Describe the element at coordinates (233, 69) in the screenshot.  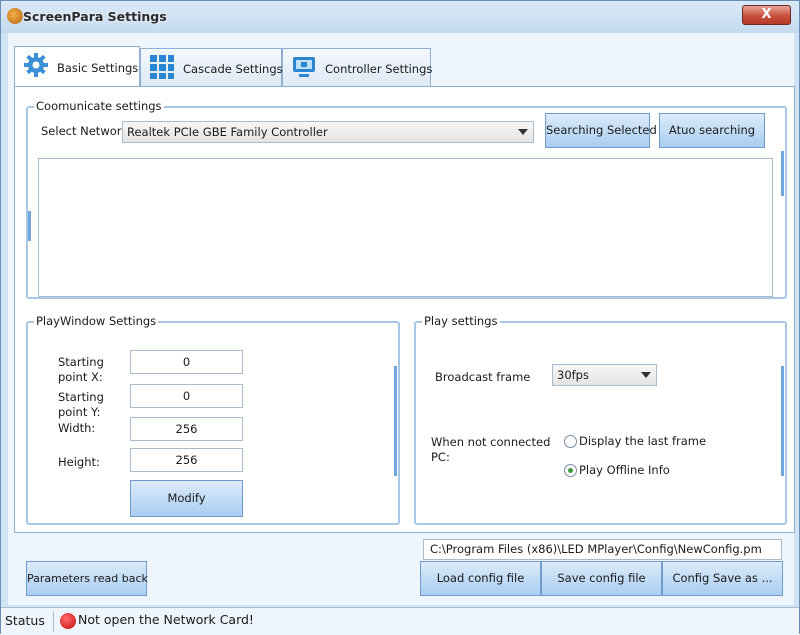
I see `tab-cascade-settings-label: Cascade Settings` at that location.